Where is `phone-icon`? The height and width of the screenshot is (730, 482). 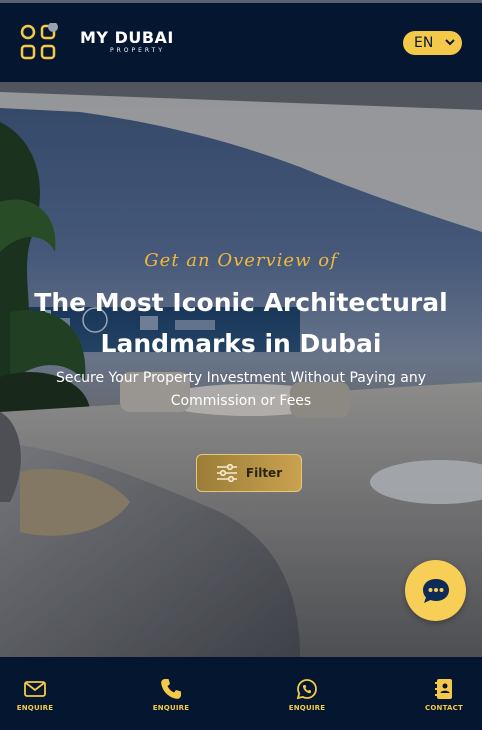 phone-icon is located at coordinates (171, 689).